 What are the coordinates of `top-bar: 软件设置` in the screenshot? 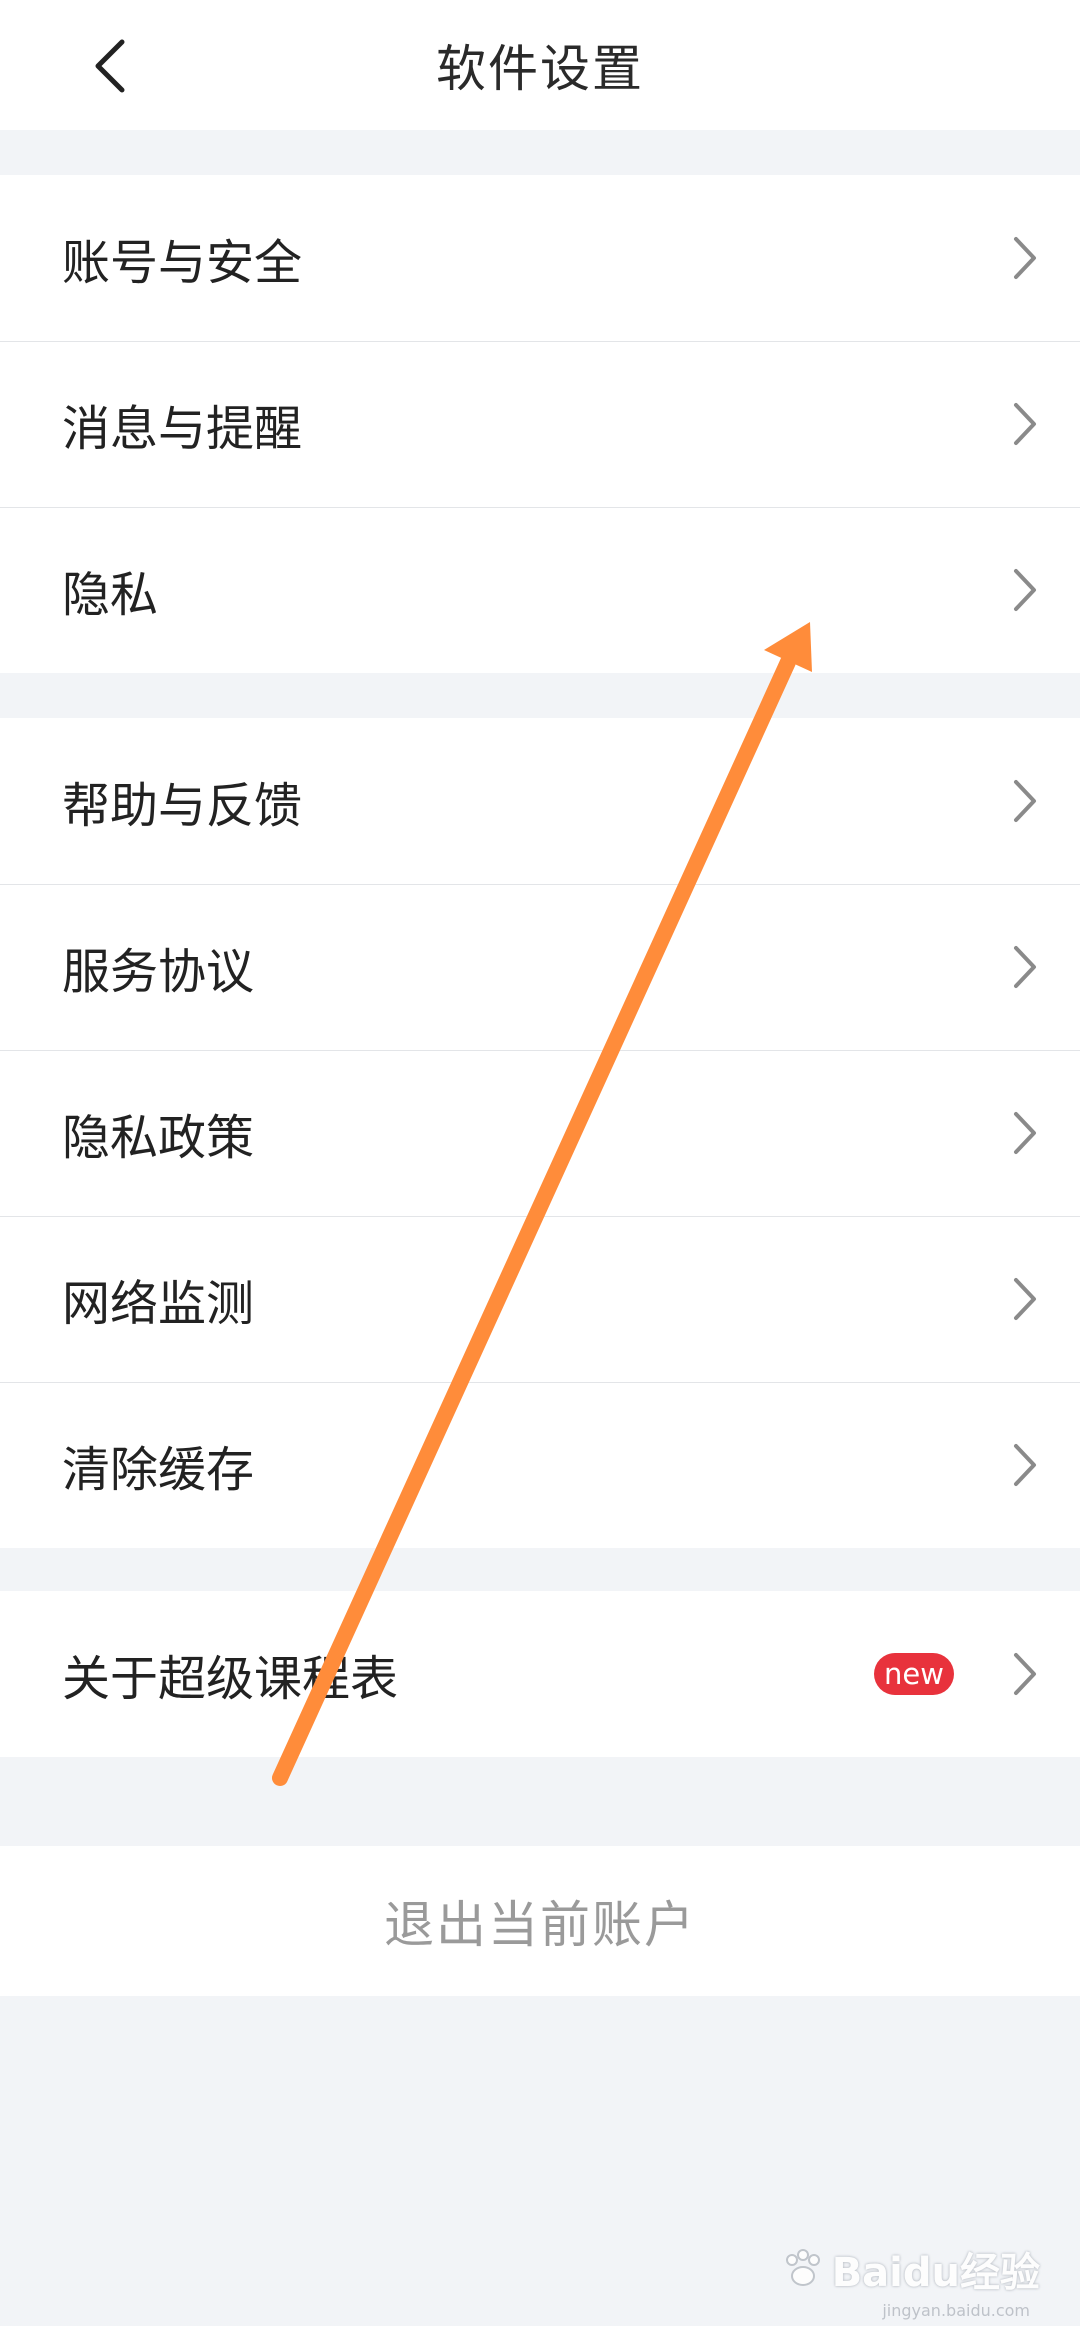 It's located at (540, 65).